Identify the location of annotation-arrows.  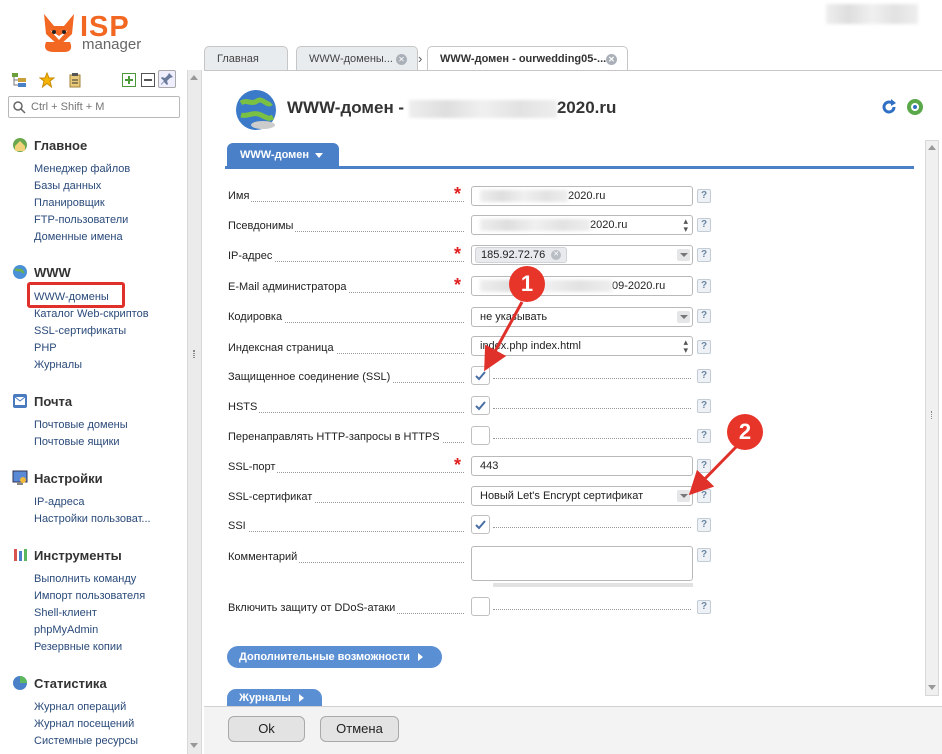
(611, 398).